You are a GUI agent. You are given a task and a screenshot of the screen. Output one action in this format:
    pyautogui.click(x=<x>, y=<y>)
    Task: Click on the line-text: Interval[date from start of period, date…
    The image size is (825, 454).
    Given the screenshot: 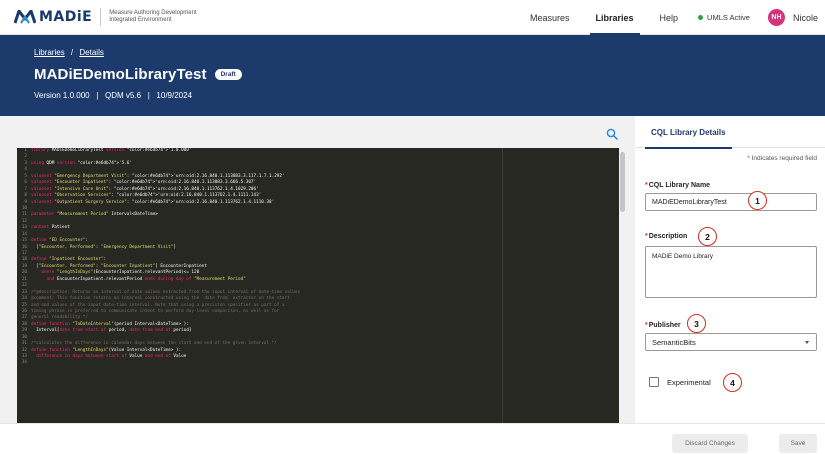 What is the action you would take?
    pyautogui.click(x=111, y=331)
    